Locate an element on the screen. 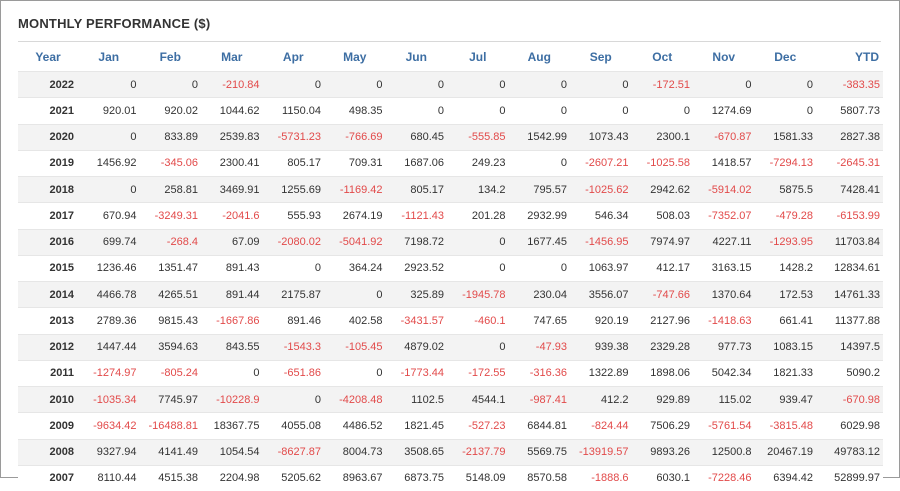  month-value-cell: 3469.91 is located at coordinates (232, 190).